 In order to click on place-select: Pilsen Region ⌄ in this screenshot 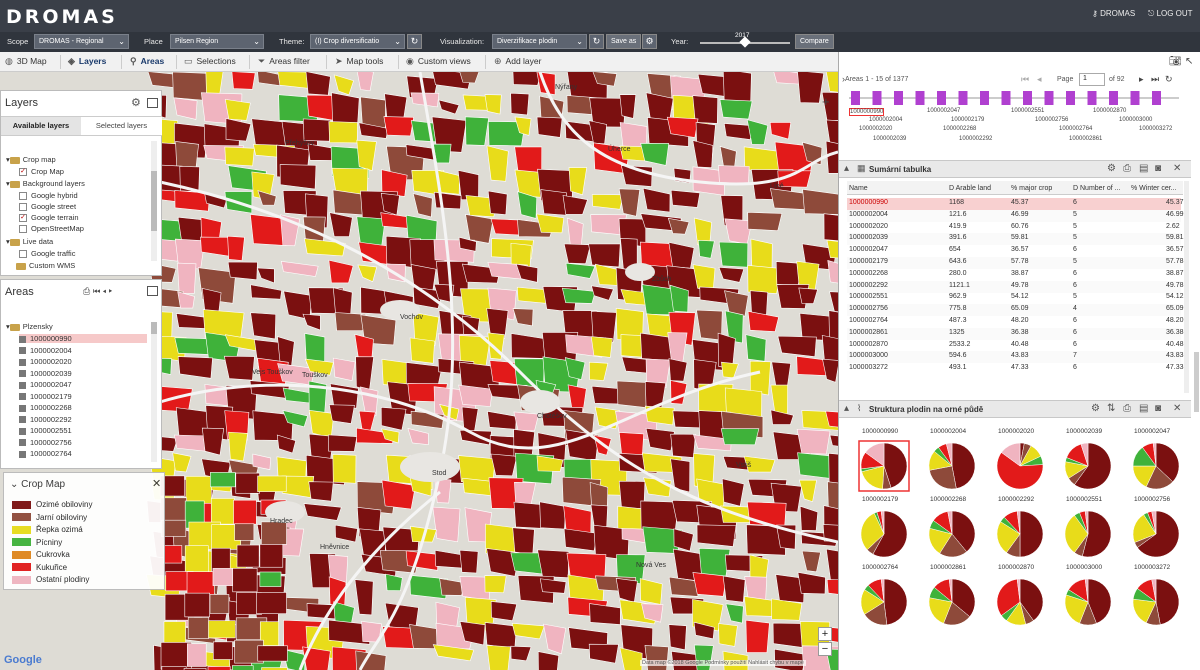, I will do `click(217, 41)`.